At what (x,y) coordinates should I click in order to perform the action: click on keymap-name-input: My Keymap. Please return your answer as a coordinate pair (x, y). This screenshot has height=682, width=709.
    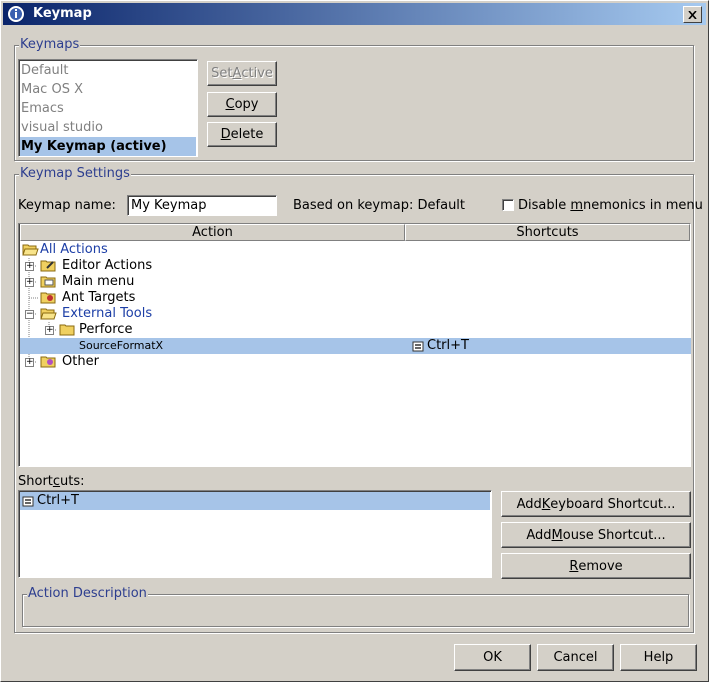
    Looking at the image, I should click on (202, 205).